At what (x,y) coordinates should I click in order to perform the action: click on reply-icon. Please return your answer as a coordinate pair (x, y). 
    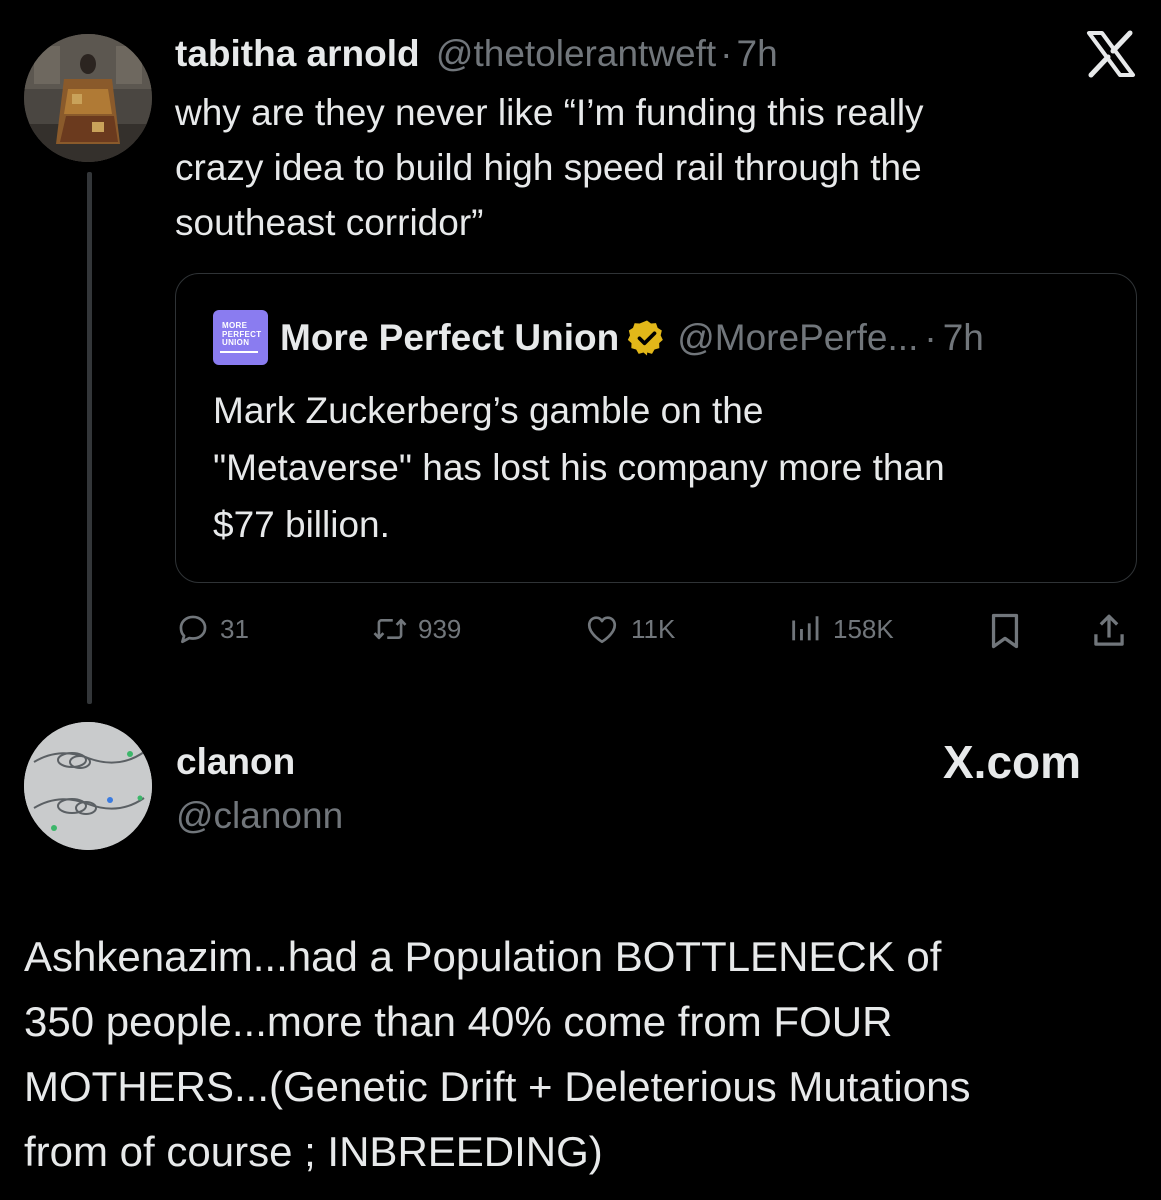
    Looking at the image, I should click on (193, 629).